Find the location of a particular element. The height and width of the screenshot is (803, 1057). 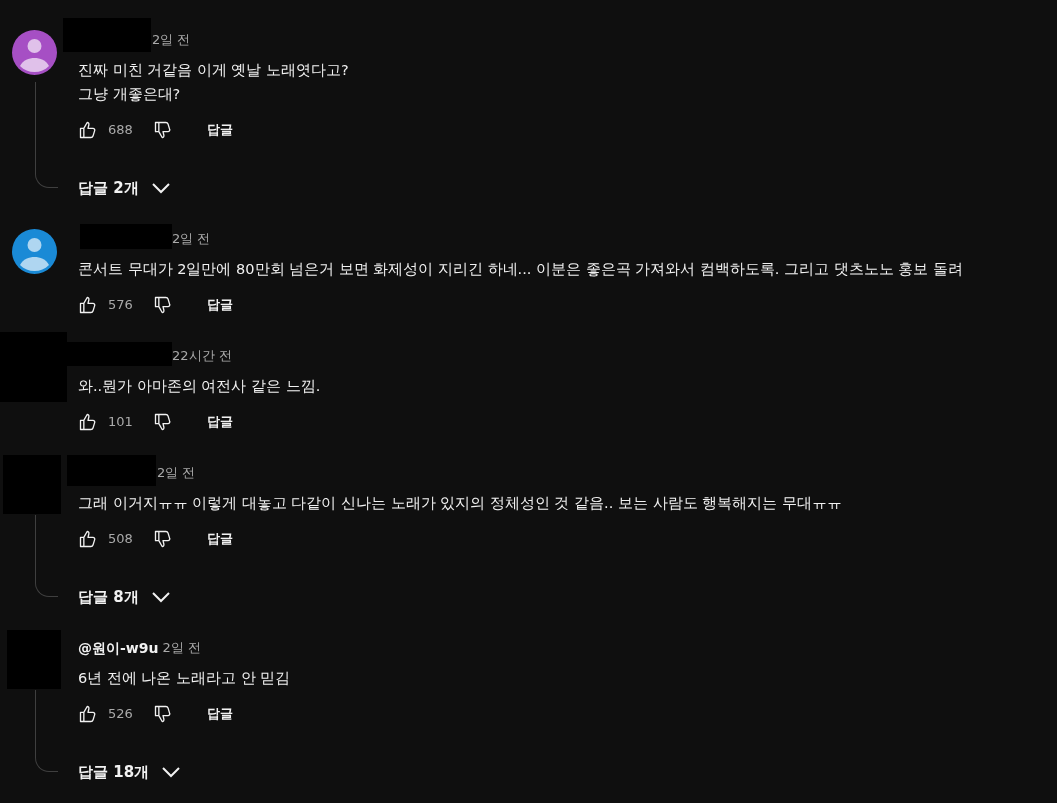

like-count: 526 is located at coordinates (121, 714).